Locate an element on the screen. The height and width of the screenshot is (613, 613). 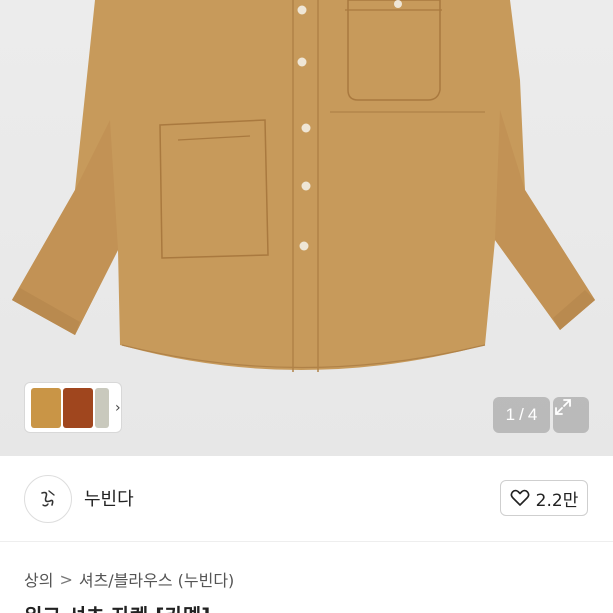
chevron-right-icon: › is located at coordinates (118, 408).